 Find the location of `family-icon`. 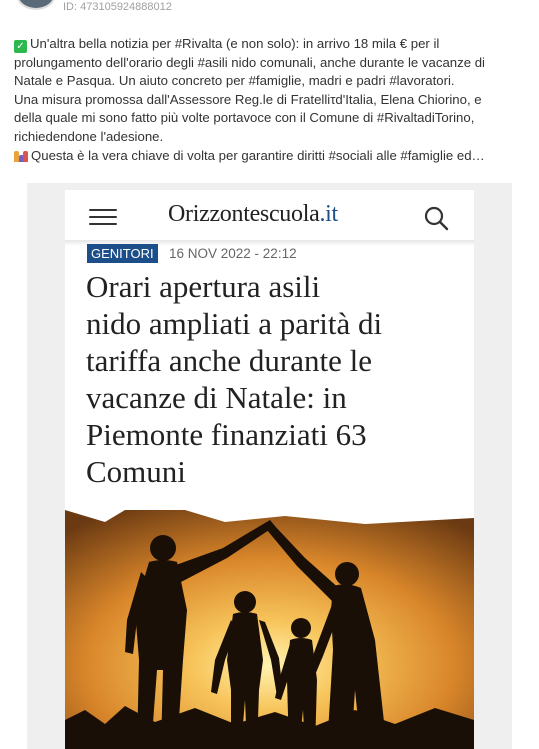

family-icon is located at coordinates (21, 155).